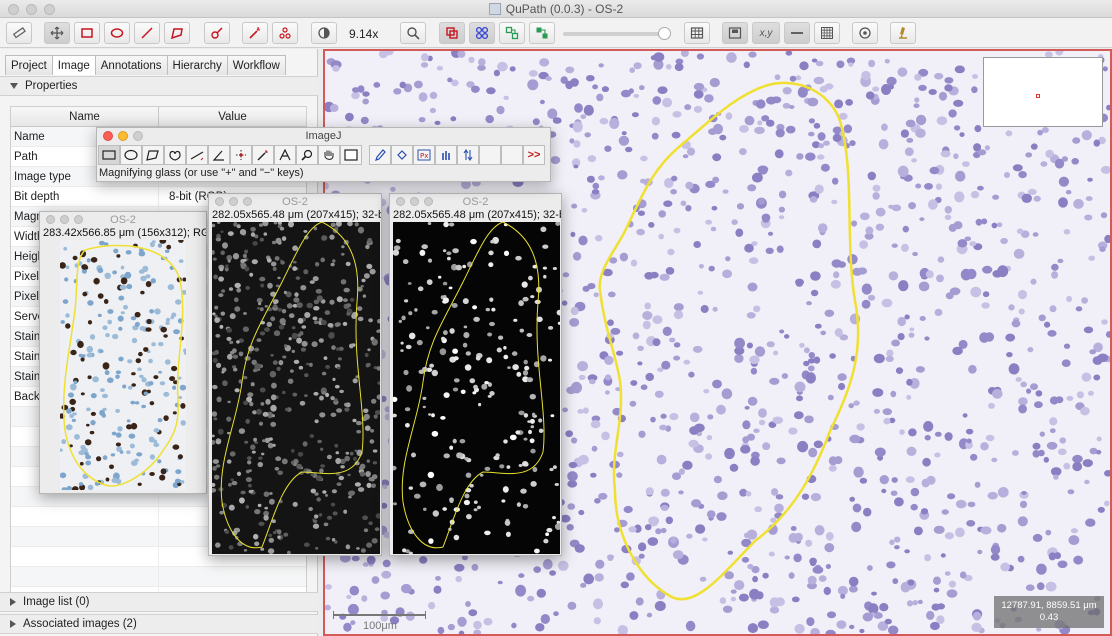  I want to click on brightness-contrast-button, so click(324, 33).